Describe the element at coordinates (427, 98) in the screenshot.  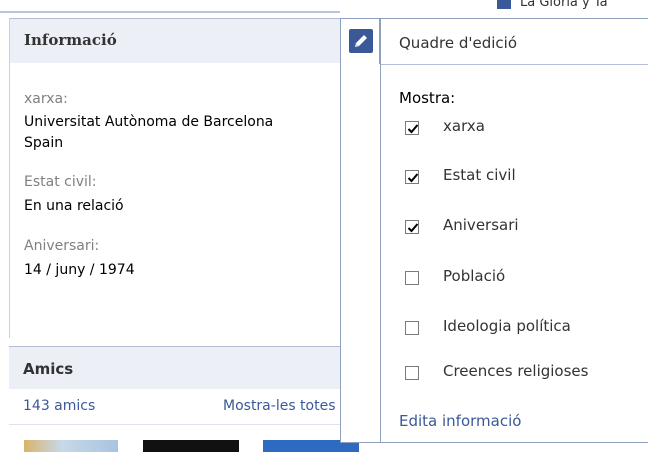
I see `show-label: Mostra:` at that location.